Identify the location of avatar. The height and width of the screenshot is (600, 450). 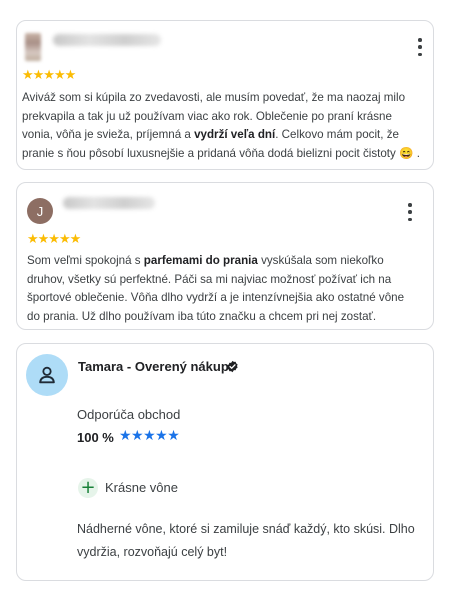
(33, 47).